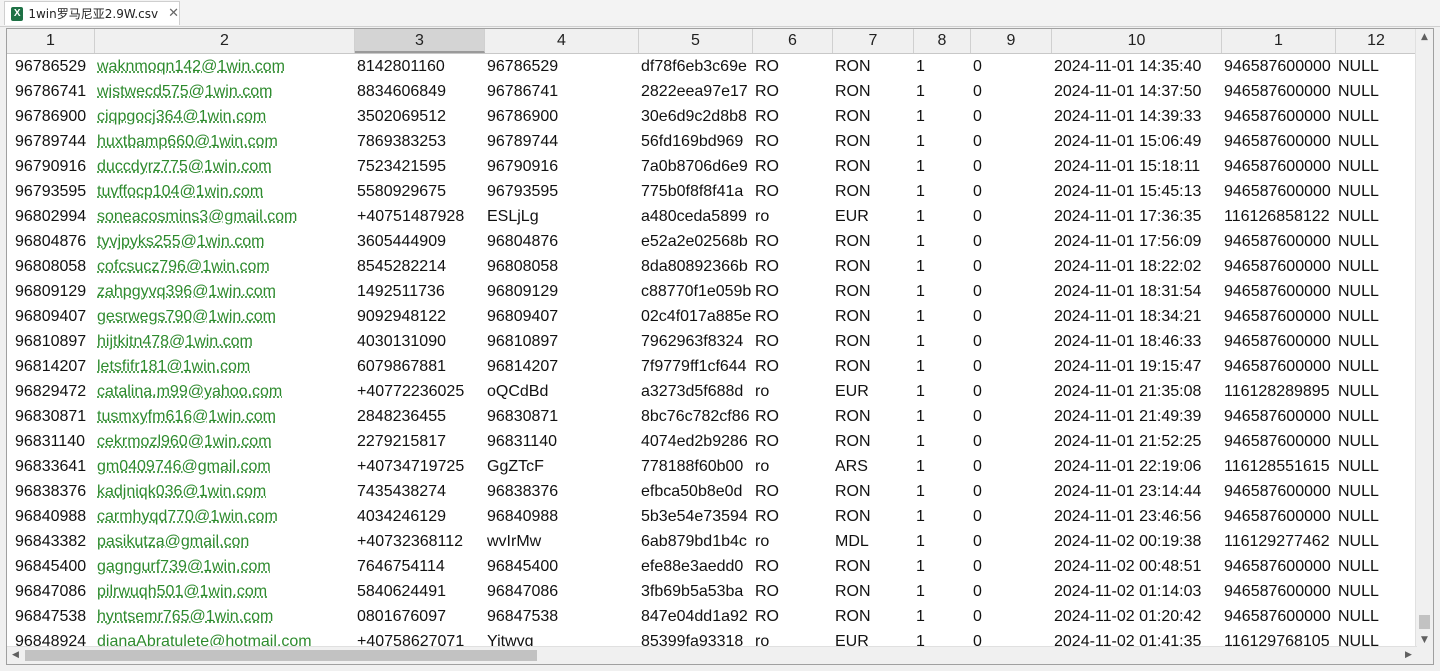 The image size is (1440, 671). Describe the element at coordinates (562, 391) in the screenshot. I see `table-cell: oQCdBd` at that location.